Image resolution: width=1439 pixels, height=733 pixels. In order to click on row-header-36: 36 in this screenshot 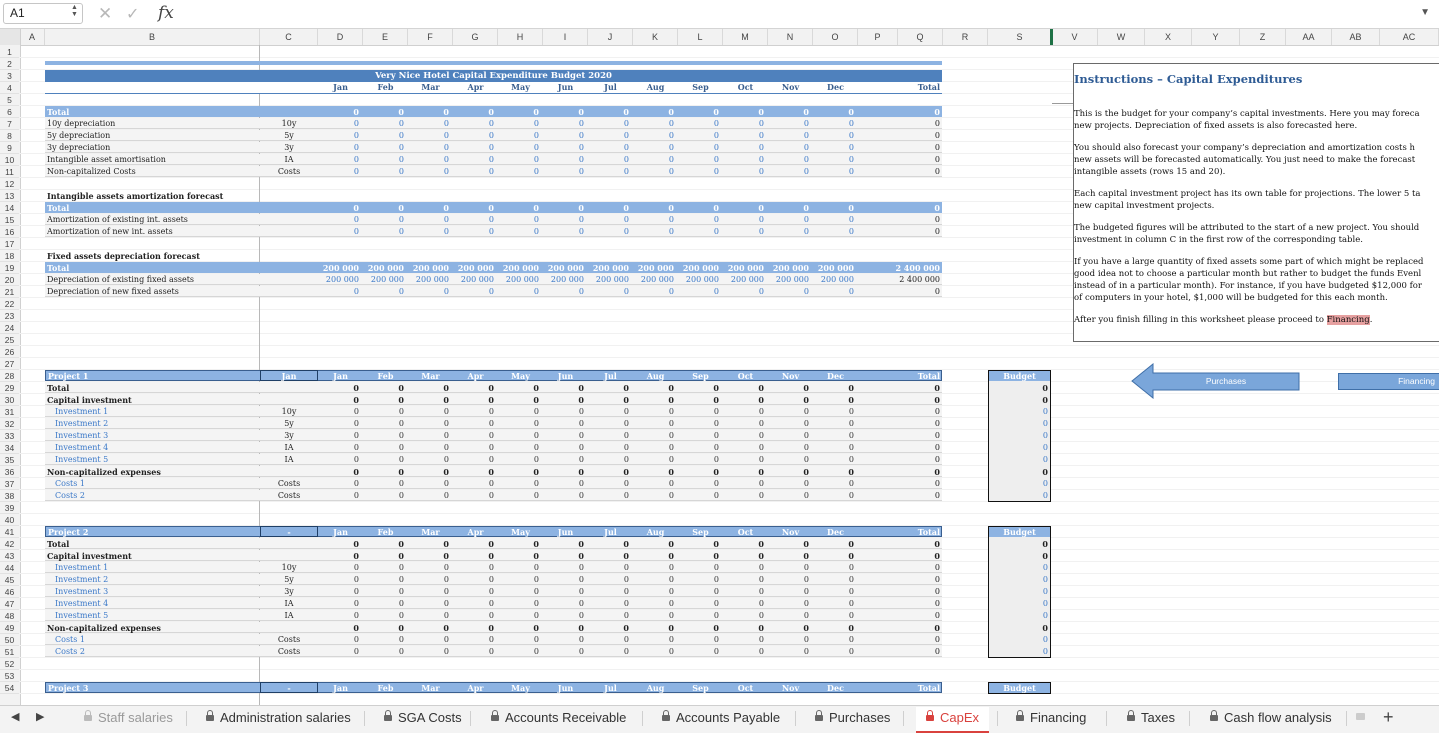, I will do `click(9, 472)`.